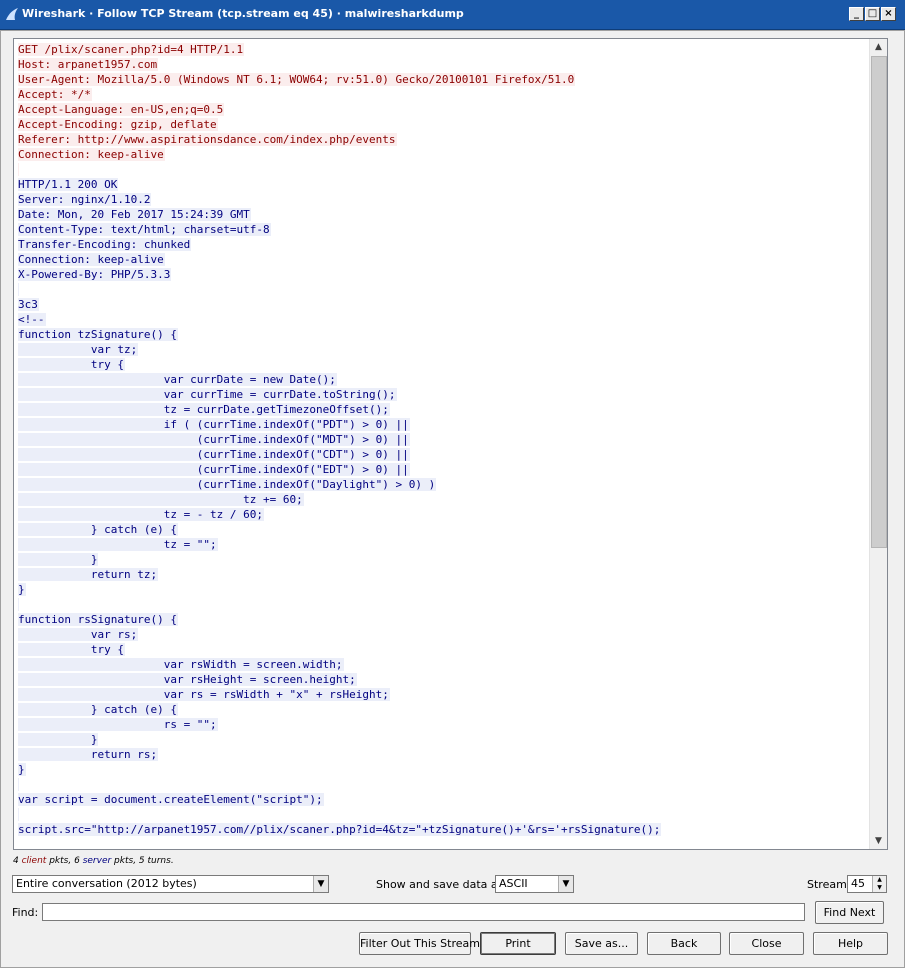 The height and width of the screenshot is (968, 905). I want to click on stream-line-text: var tz;, so click(78, 349).